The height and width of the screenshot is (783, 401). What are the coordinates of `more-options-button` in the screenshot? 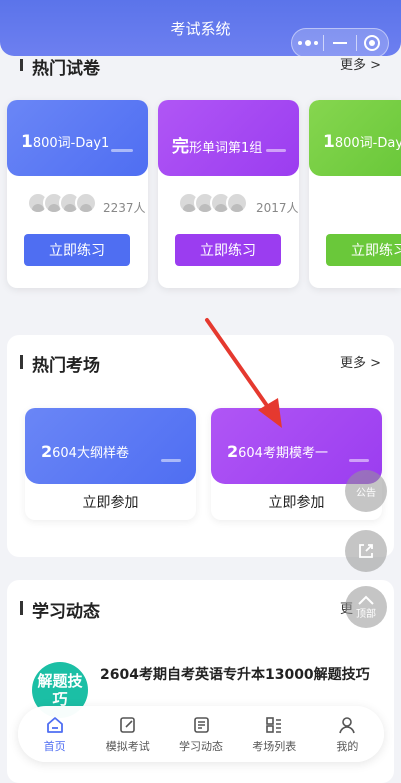 It's located at (307, 43).